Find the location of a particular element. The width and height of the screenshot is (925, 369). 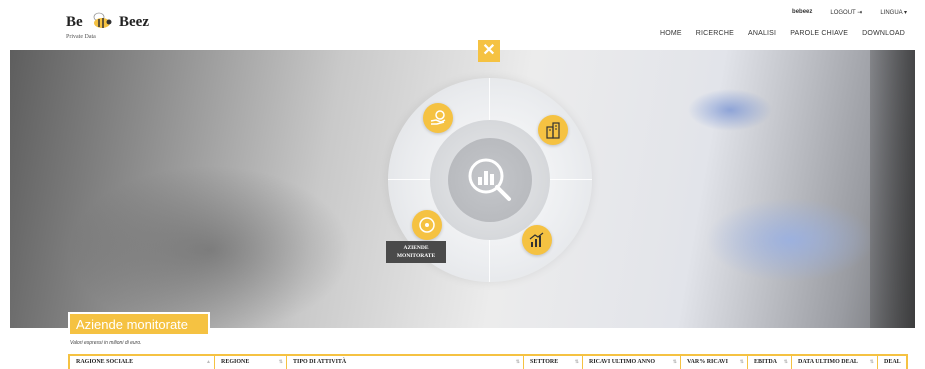

logo-text-beez: Beez is located at coordinates (134, 22).